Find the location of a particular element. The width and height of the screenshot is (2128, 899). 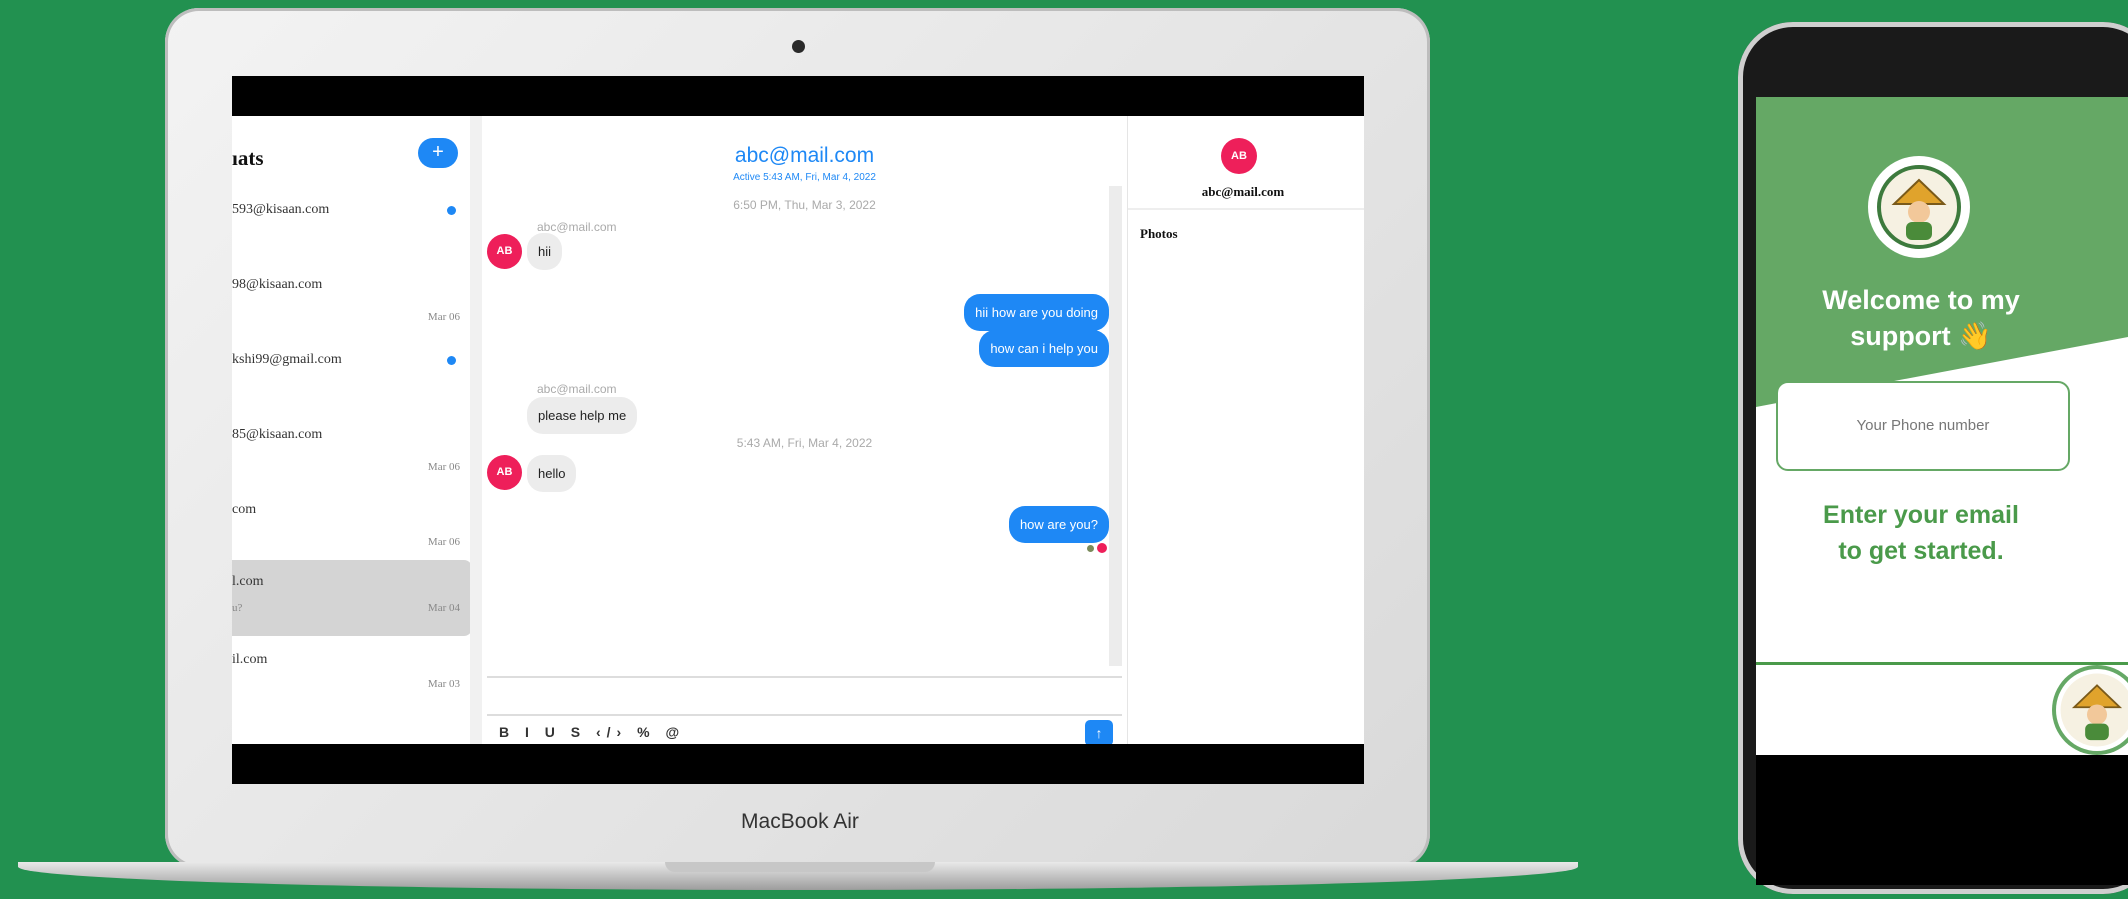

message-outgoing: how are you? is located at coordinates (1058, 524).